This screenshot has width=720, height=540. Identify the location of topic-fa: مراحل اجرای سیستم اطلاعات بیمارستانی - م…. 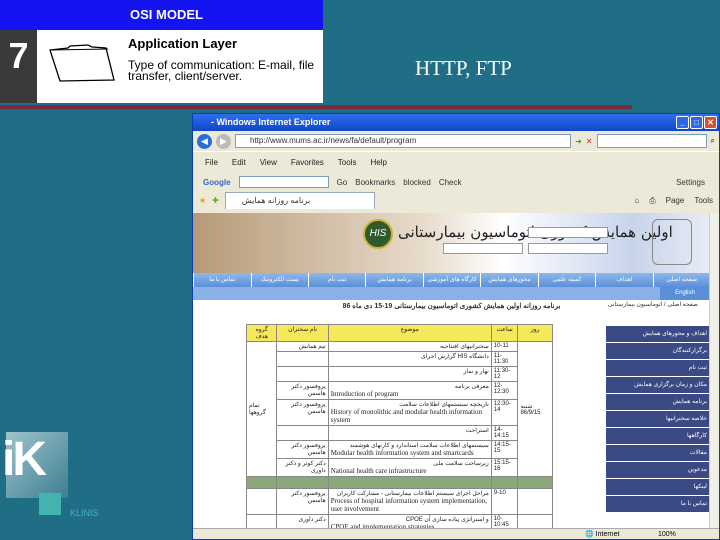
(412, 494).